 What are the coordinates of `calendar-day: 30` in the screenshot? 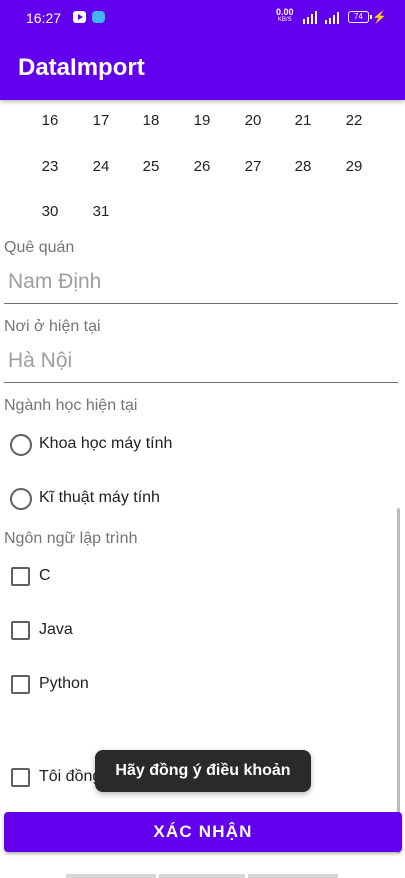 It's located at (50, 211).